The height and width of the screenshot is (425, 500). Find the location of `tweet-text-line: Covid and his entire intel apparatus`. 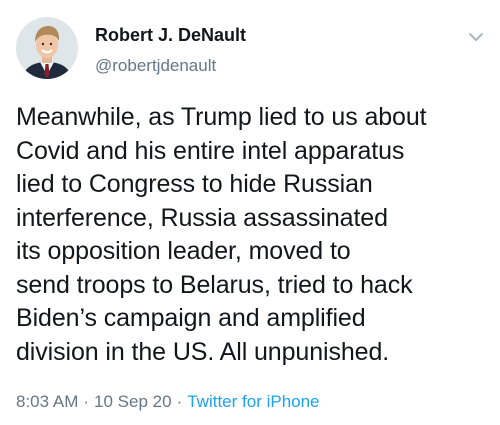

tweet-text-line: Covid and his entire intel apparatus is located at coordinates (210, 150).